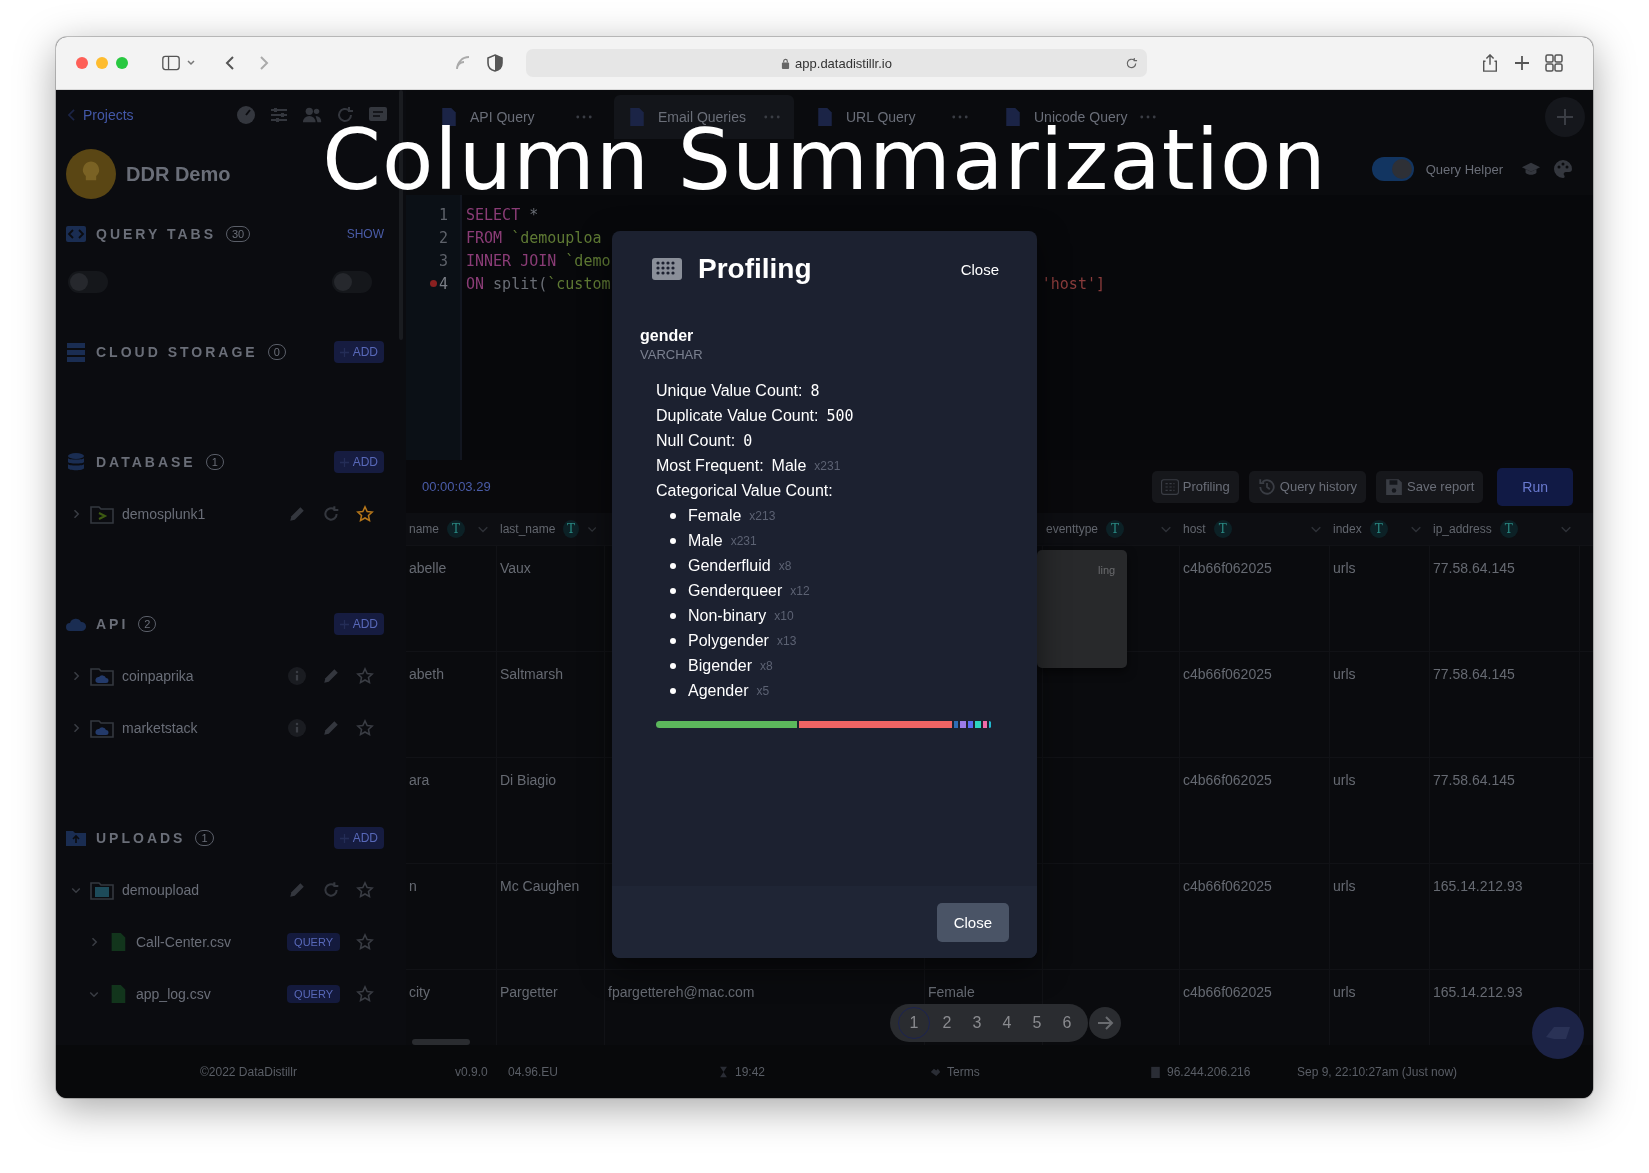 The height and width of the screenshot is (1173, 1649). Describe the element at coordinates (696, 440) in the screenshot. I see `stat-label: Null Count:` at that location.